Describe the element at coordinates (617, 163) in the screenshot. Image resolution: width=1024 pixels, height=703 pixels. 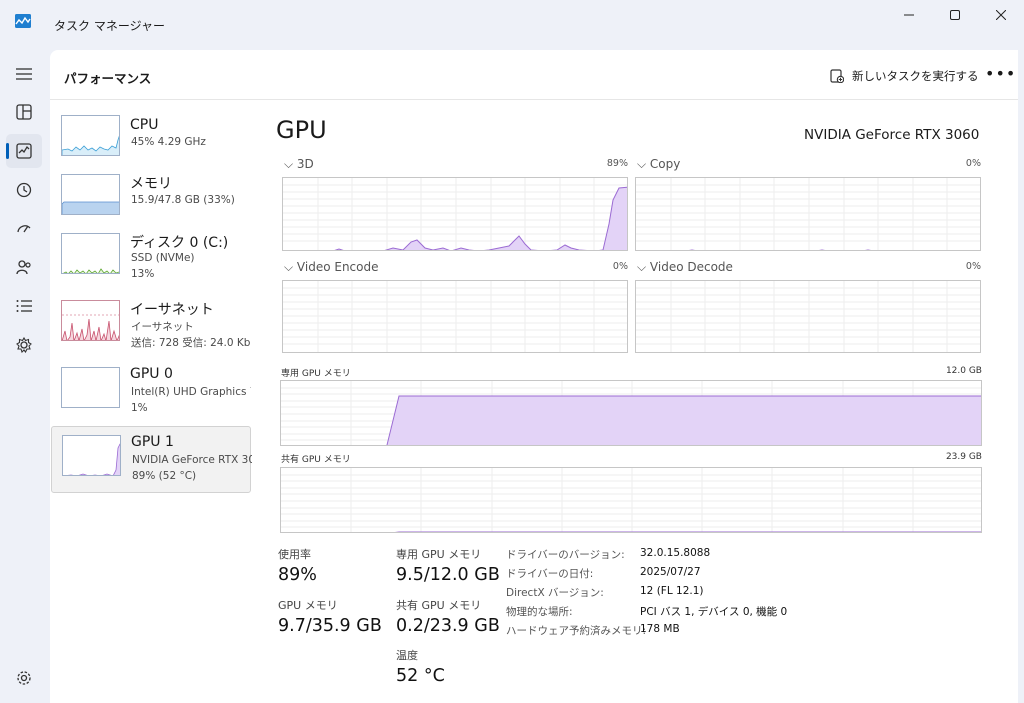
I see `engine-3d-percent: 89%` at that location.